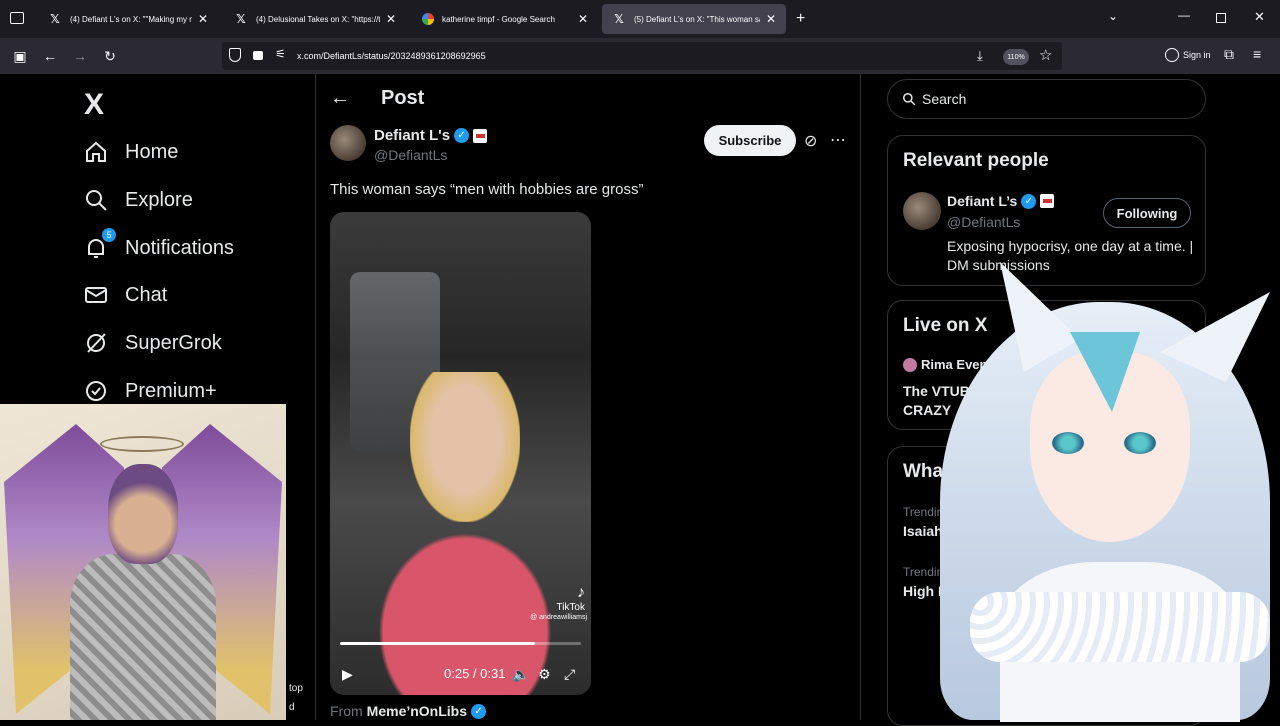 This screenshot has height=726, width=1280. I want to click on zoom-level-badge: 110%, so click(1016, 57).